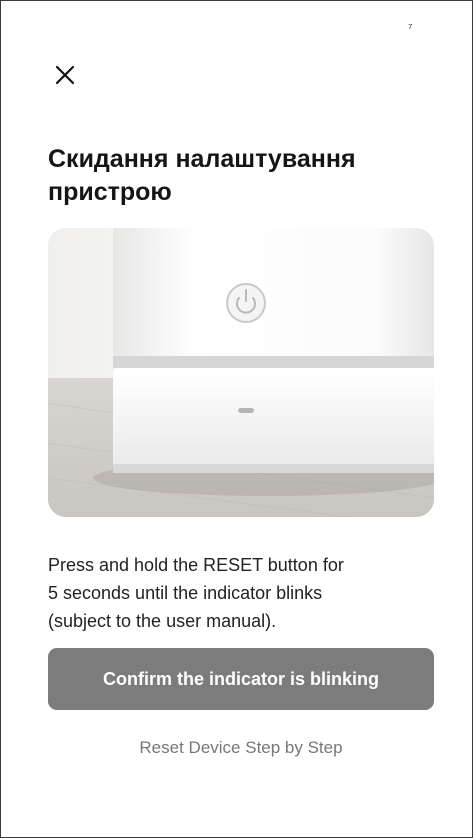 Image resolution: width=473 pixels, height=838 pixels. What do you see at coordinates (202, 175) in the screenshot?
I see `page-title: Скидання налаштування пристрою` at bounding box center [202, 175].